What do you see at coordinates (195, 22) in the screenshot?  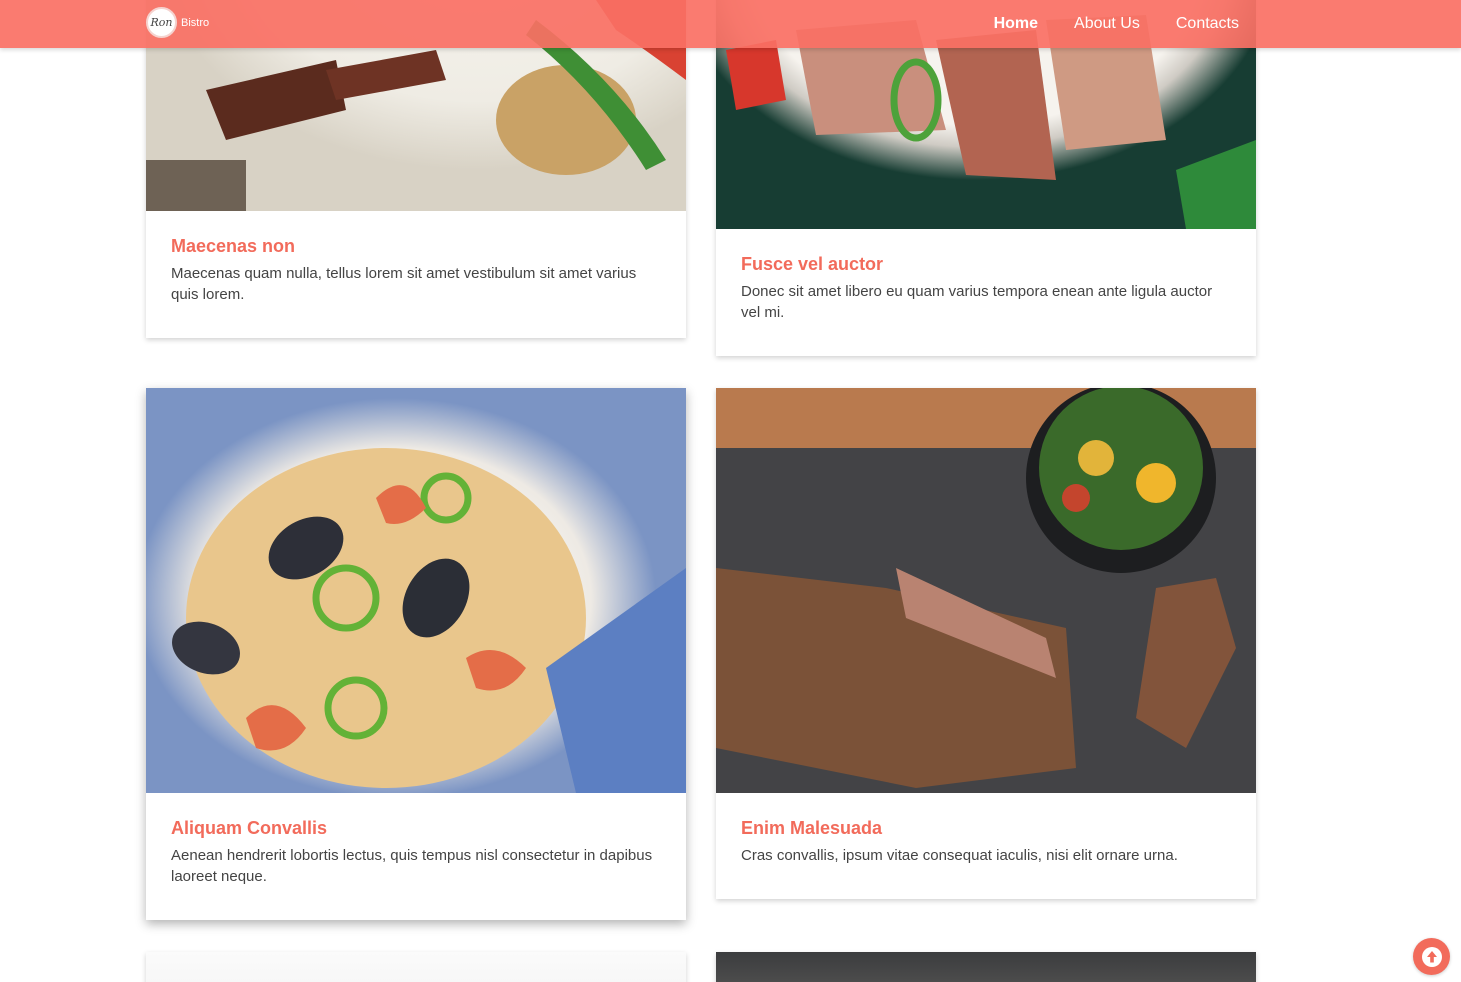 I see `logo-text: Bistro` at bounding box center [195, 22].